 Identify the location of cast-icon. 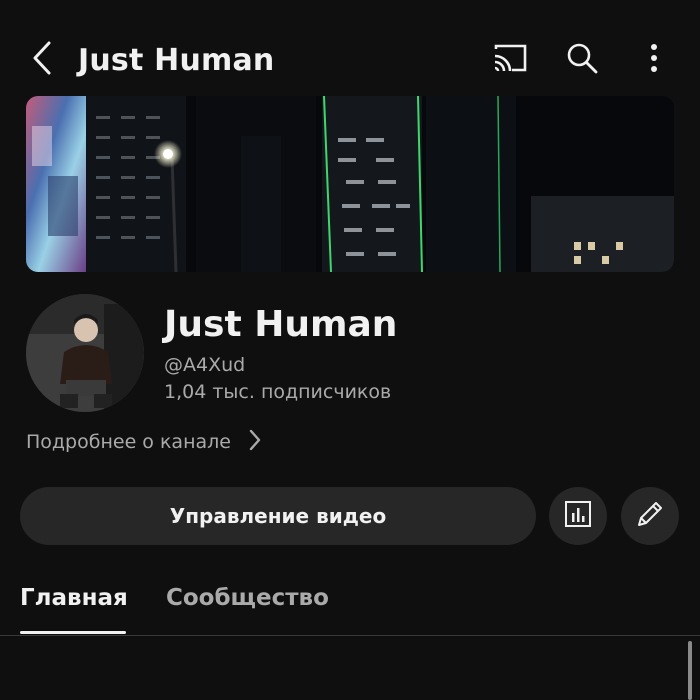
(510, 60).